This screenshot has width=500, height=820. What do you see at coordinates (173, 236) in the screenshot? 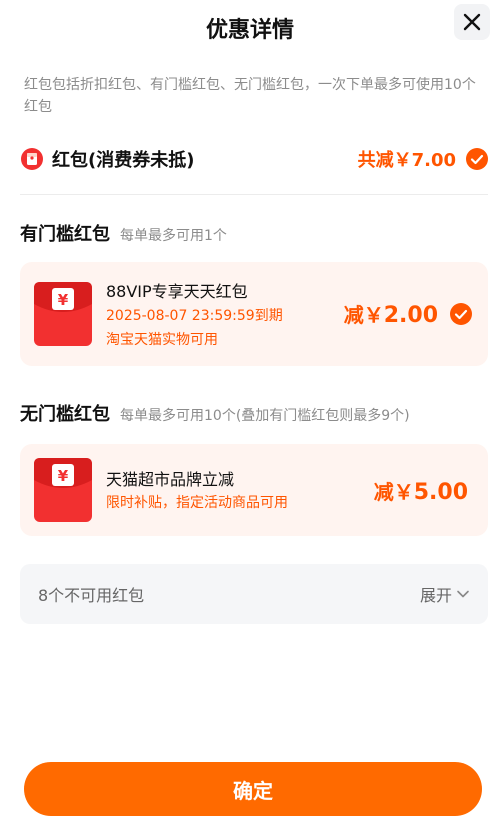
I see `section-subtitle: 每单最多可用1个` at bounding box center [173, 236].